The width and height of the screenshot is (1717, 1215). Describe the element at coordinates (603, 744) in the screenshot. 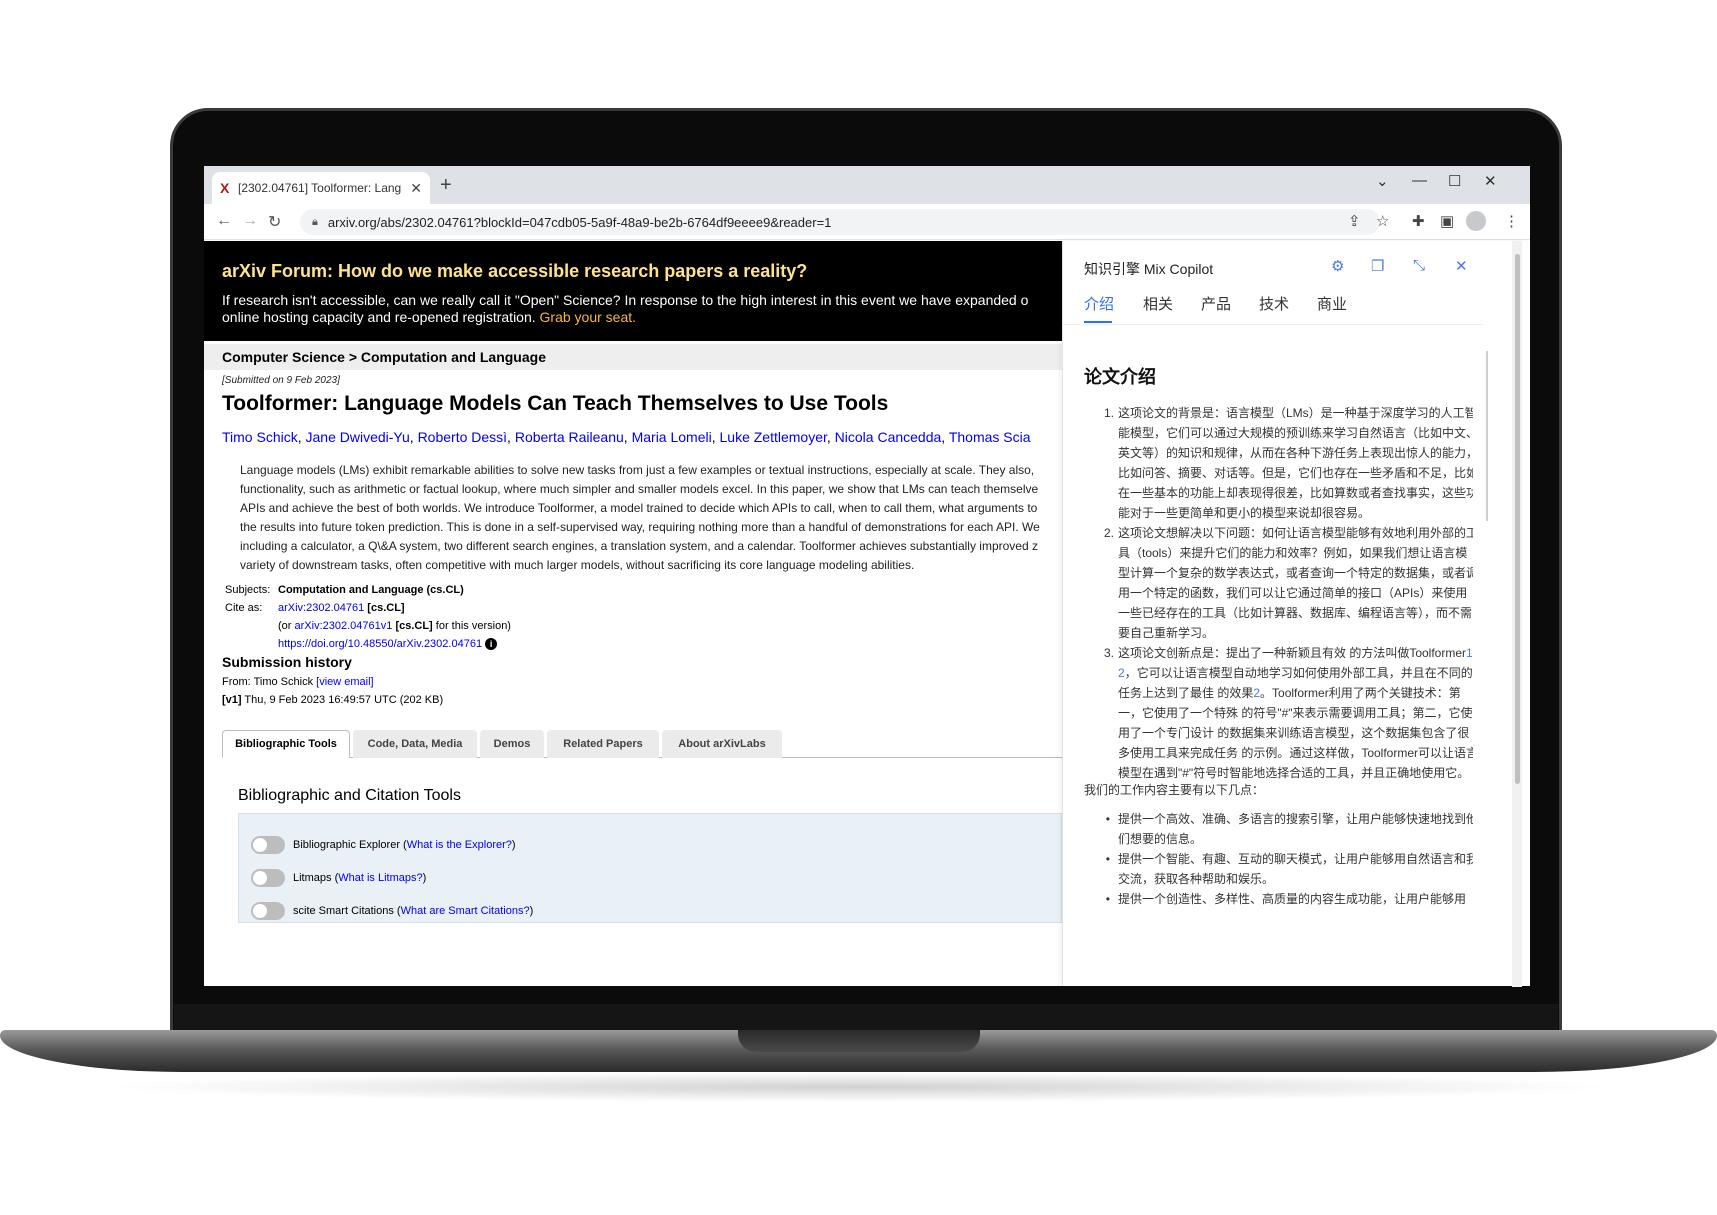

I see `tab-related-papers: Related Papers` at that location.